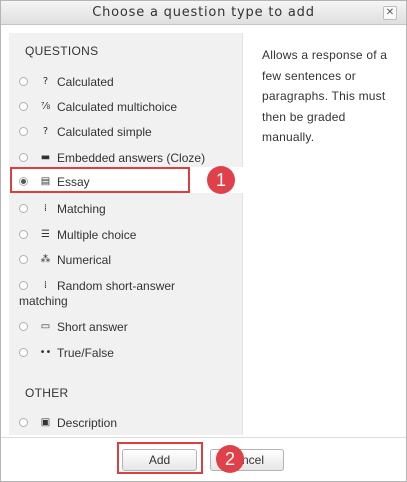  I want to click on calculated-icon: ?, so click(45, 81).